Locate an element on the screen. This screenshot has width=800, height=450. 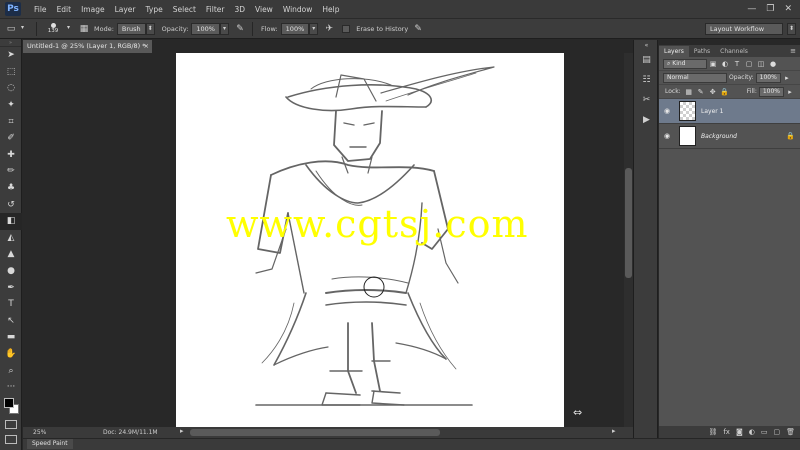
paint-bucket-tool-icon: ◭ is located at coordinates (11, 238).